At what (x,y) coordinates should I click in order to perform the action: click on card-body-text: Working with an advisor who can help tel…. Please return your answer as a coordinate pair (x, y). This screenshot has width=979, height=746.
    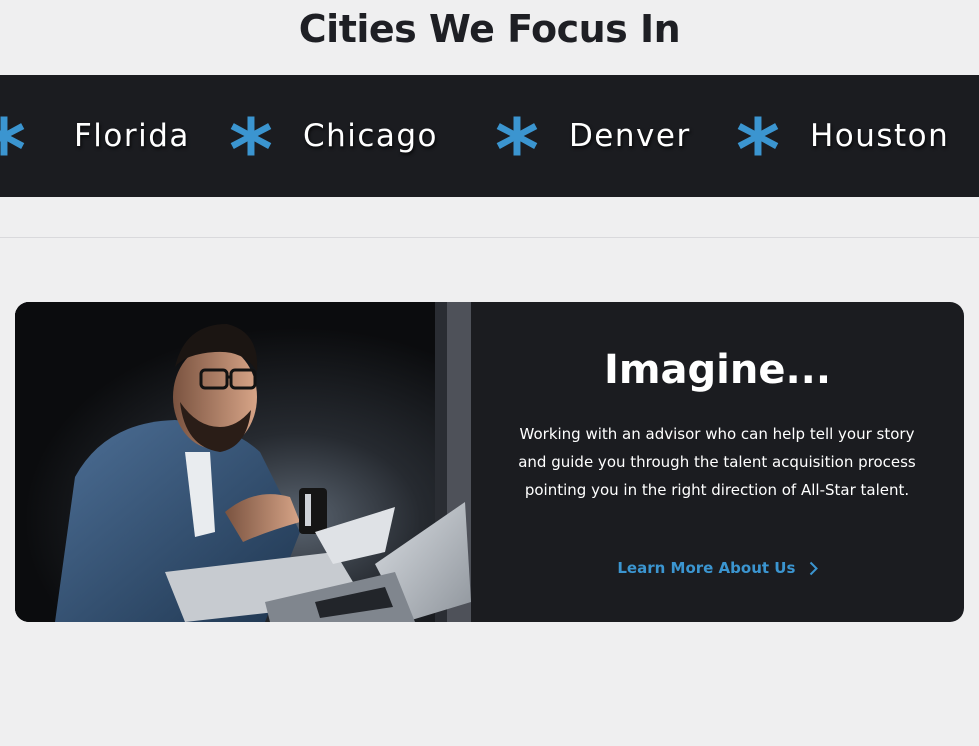
    Looking at the image, I should click on (717, 462).